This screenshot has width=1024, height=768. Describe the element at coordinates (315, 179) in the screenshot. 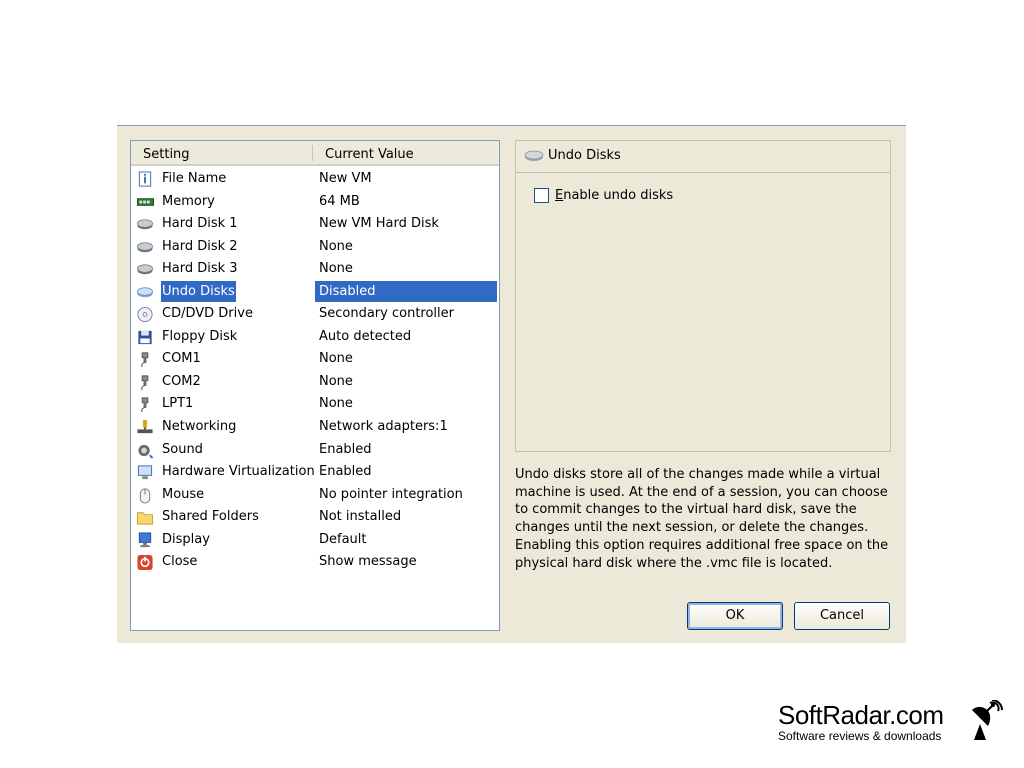

I see `list-item: File Name New VM` at that location.